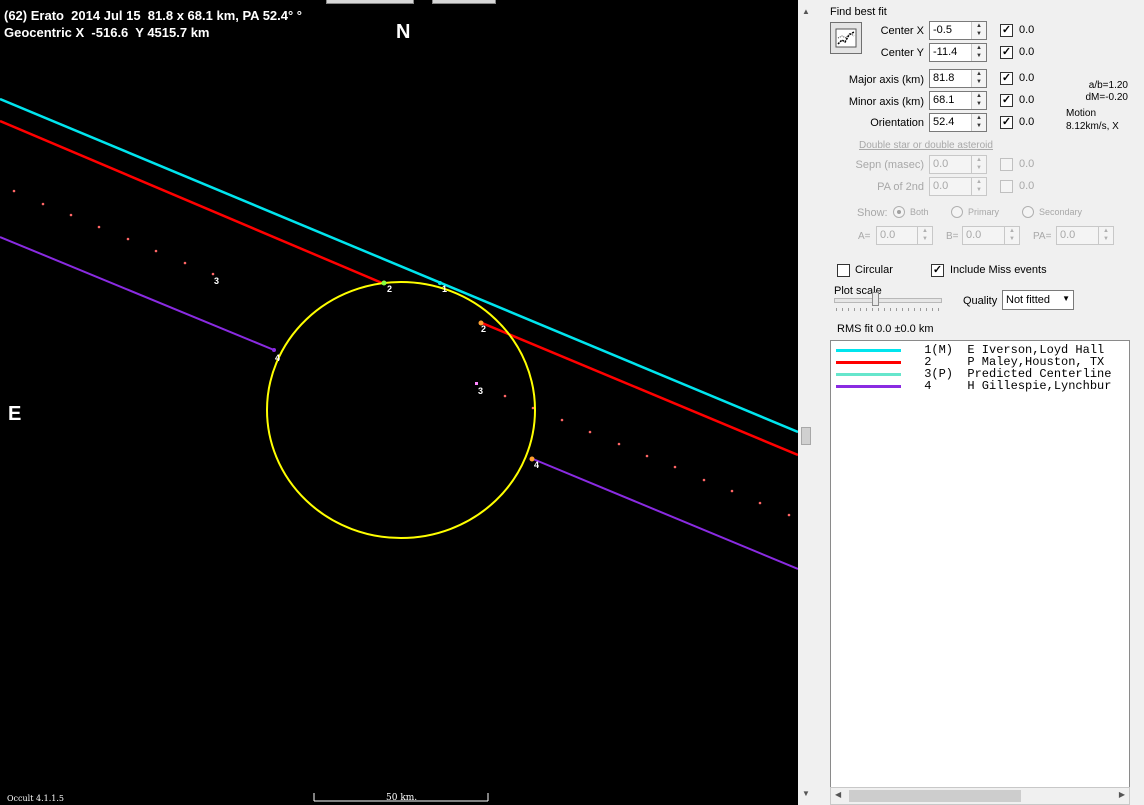 The width and height of the screenshot is (1144, 805). Describe the element at coordinates (1085, 235) in the screenshot. I see `pa-input: 0.0 ▲ ▼` at that location.